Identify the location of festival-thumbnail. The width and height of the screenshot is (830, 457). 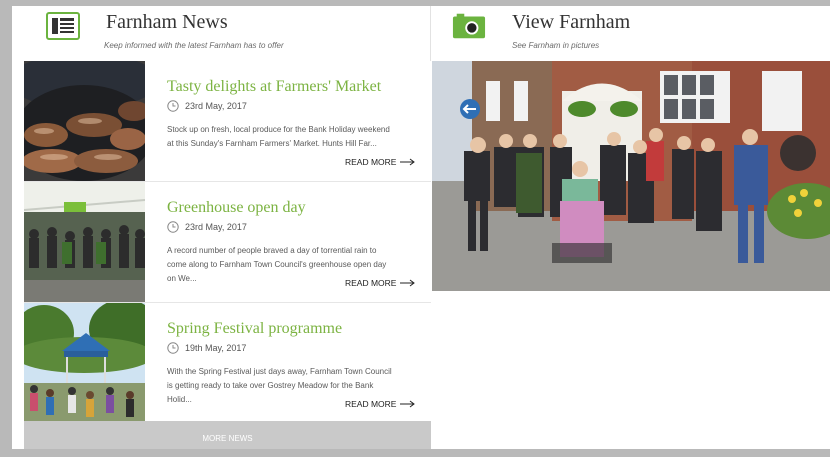
(84, 363).